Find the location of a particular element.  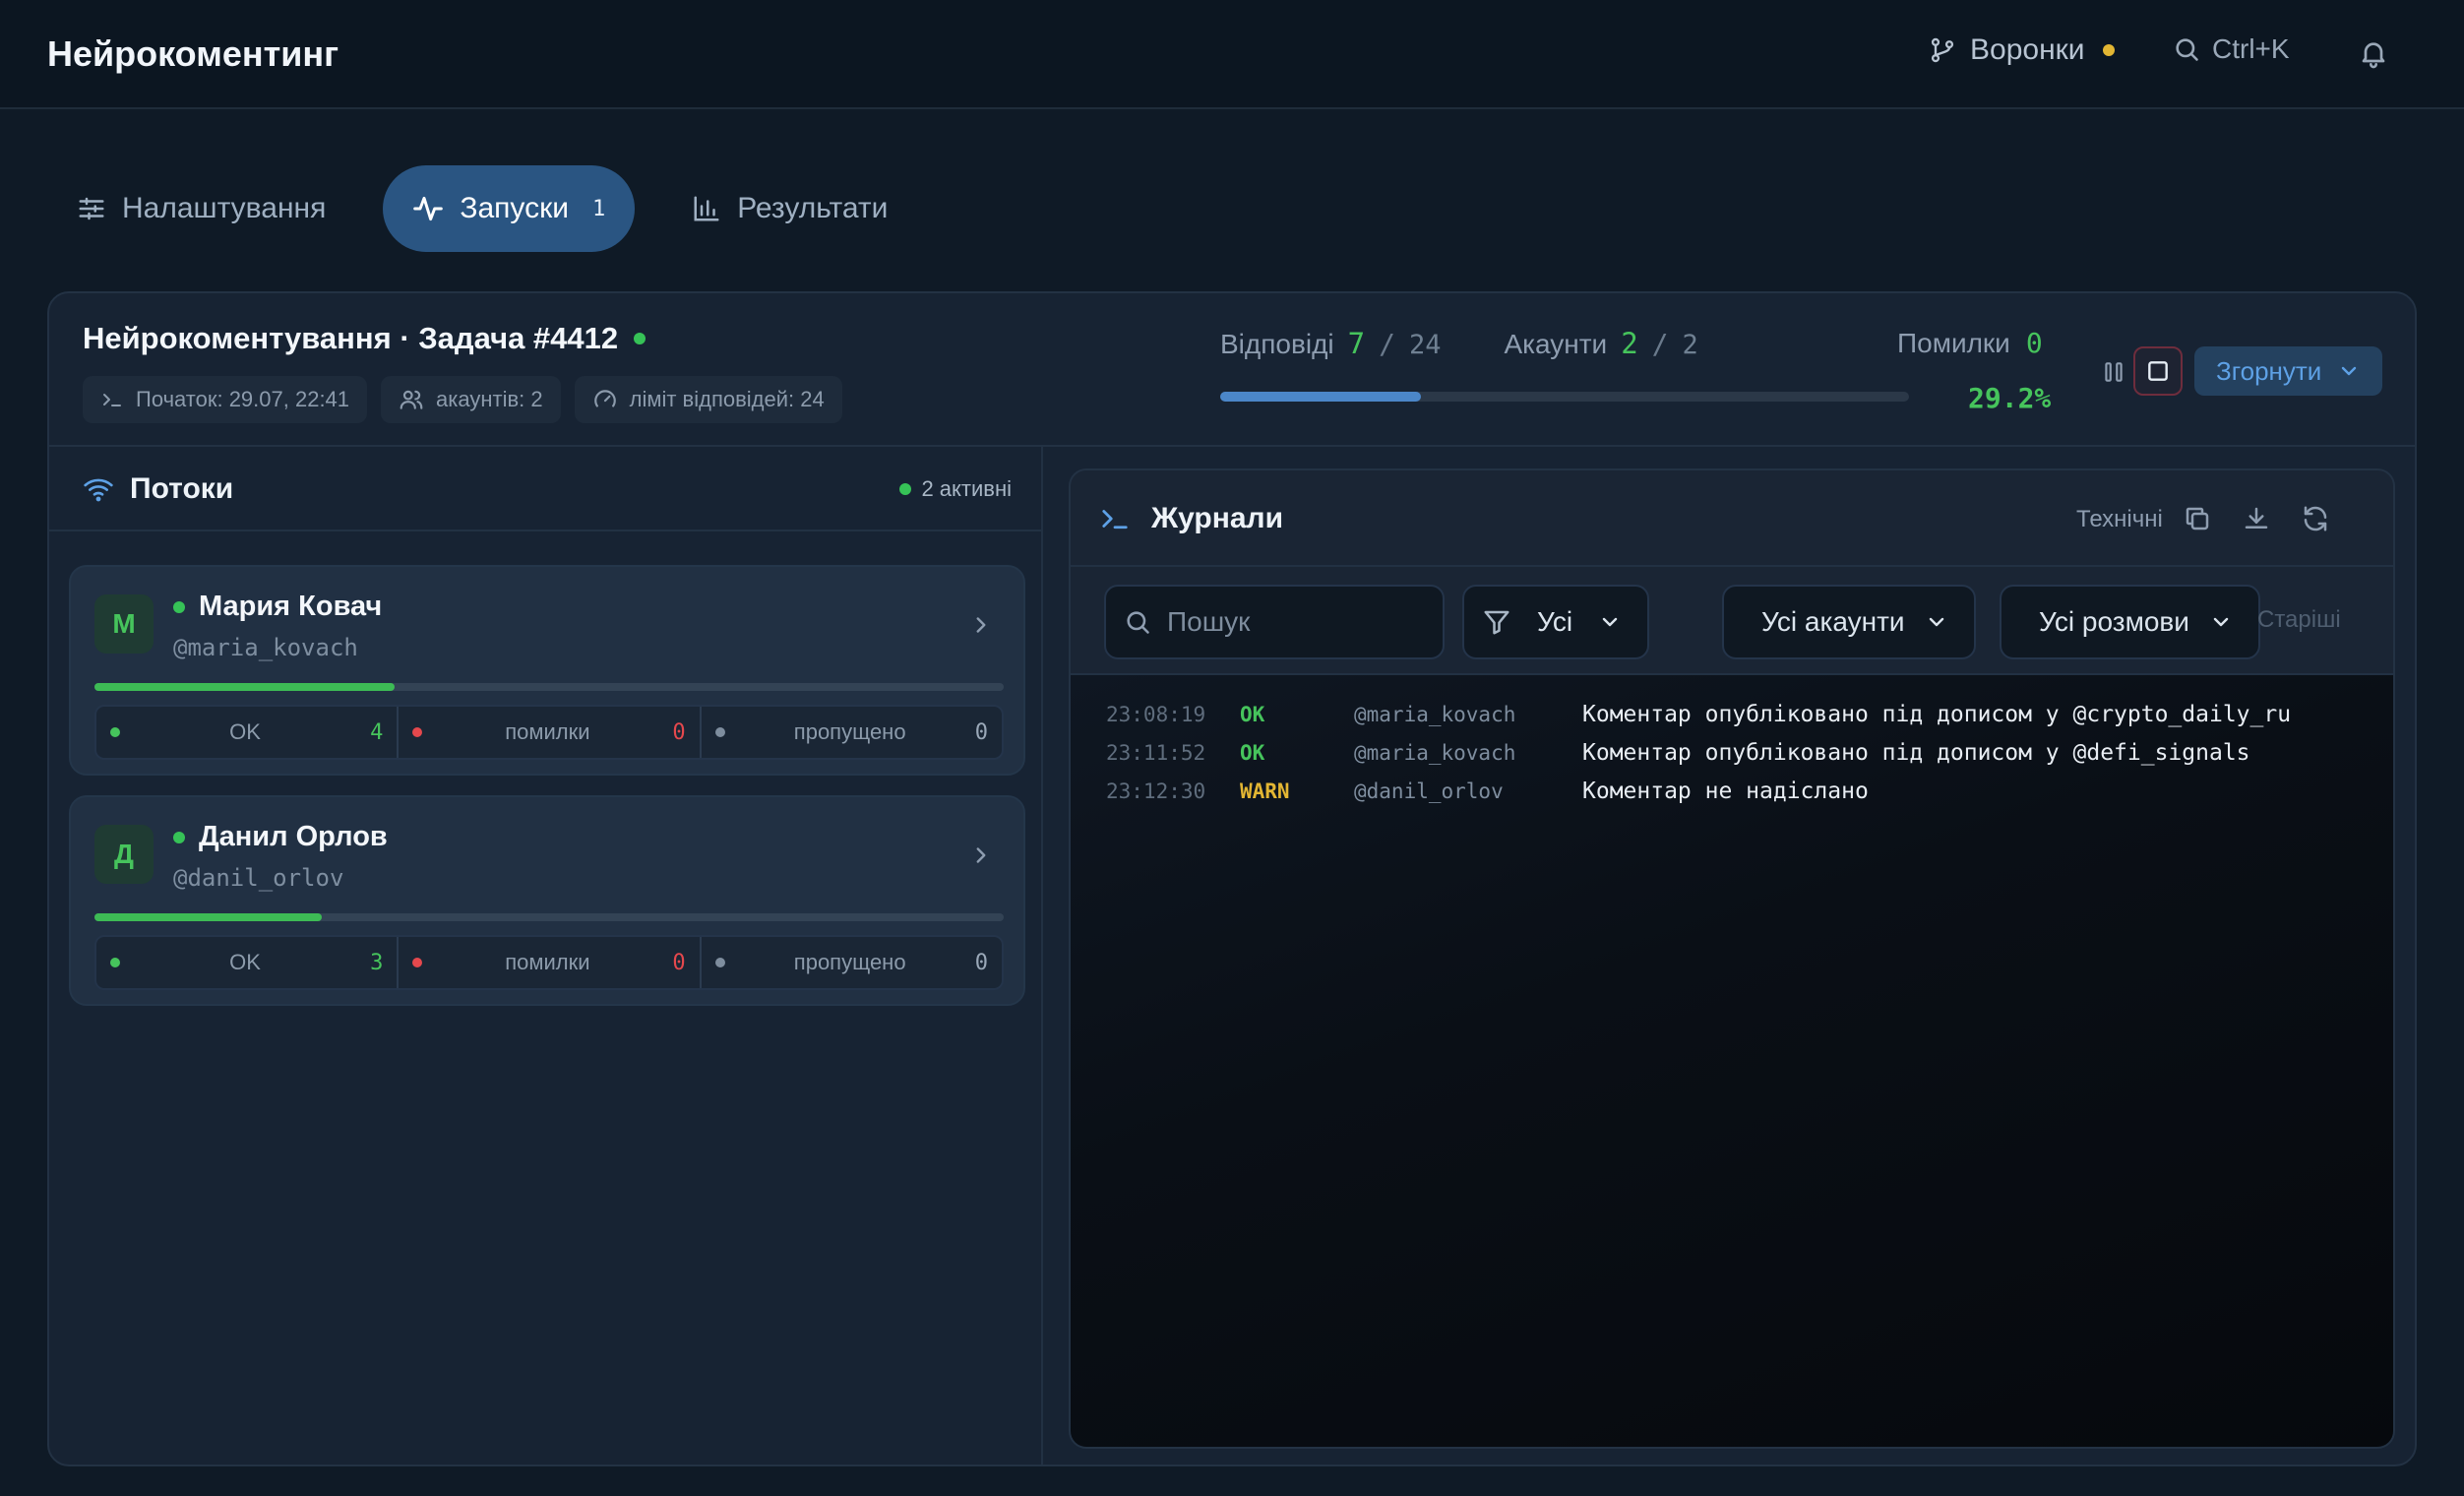

accounts-count-chip: акаунтів: 2 is located at coordinates (471, 399).